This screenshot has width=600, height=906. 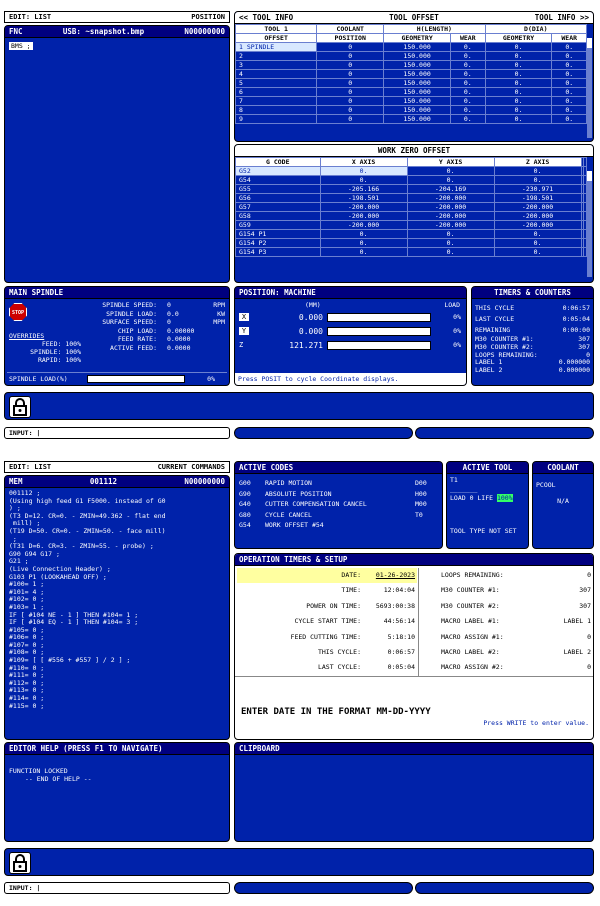 I want to click on table-row: 3 0 150.000 0. 0. 0., so click(x=411, y=65).